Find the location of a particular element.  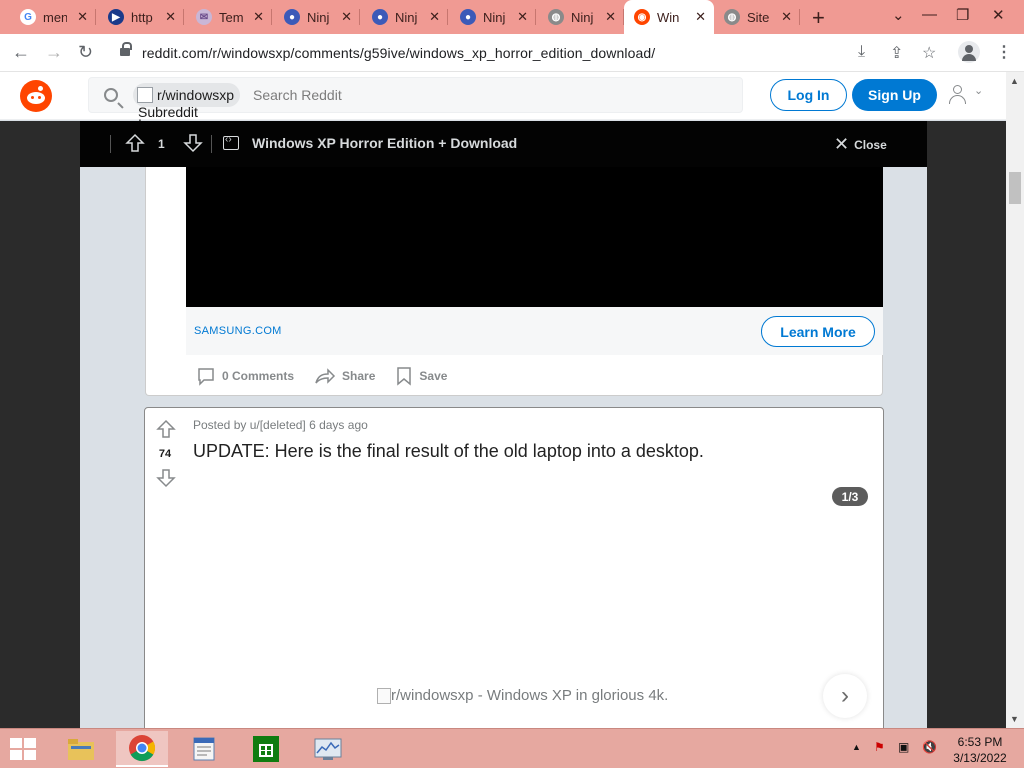

restore-button: ❐ is located at coordinates (962, 15).